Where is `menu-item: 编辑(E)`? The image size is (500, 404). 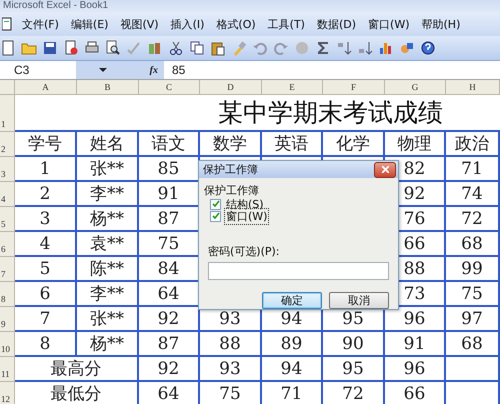 menu-item: 编辑(E) is located at coordinates (89, 24).